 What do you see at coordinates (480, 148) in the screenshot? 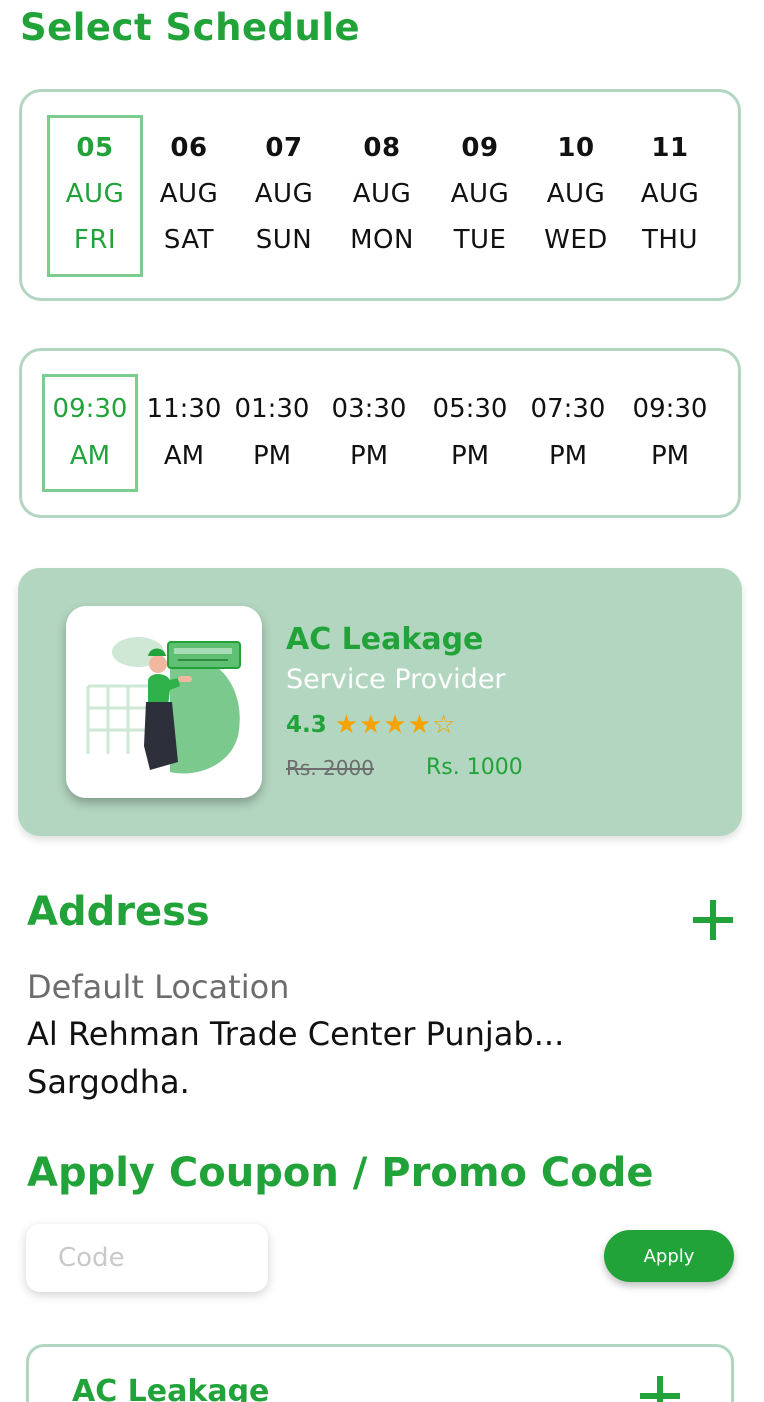
I see `date-day: 09` at bounding box center [480, 148].